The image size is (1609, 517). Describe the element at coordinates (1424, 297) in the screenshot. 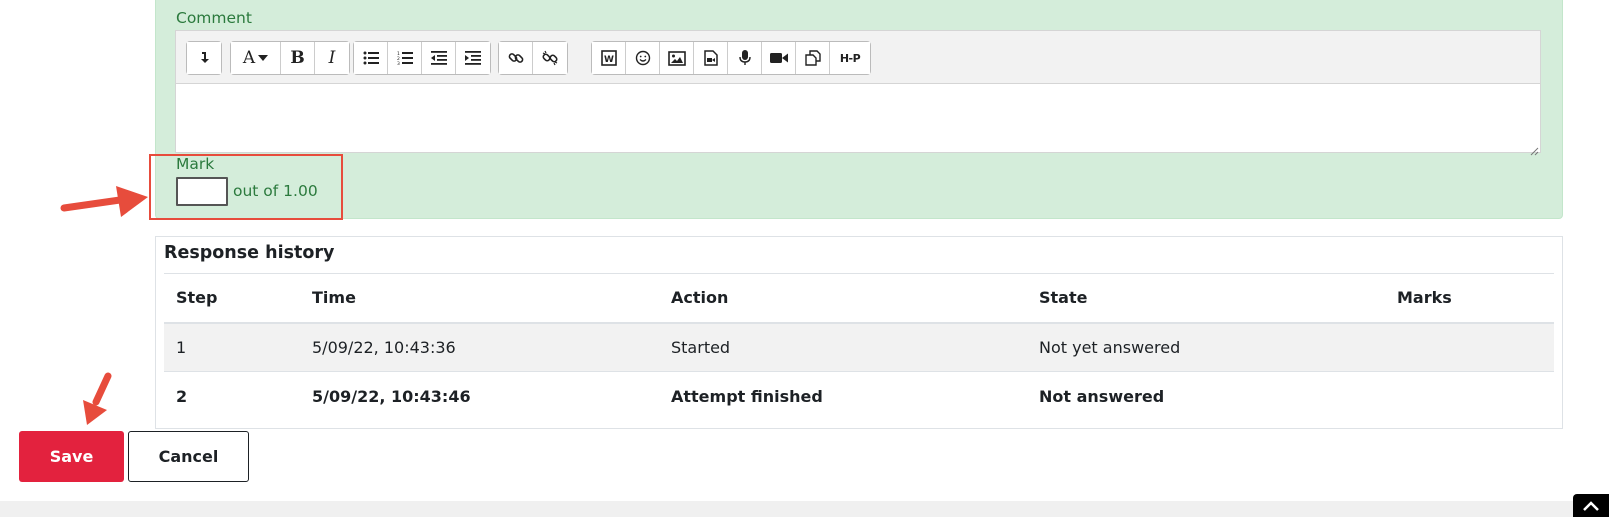

I see `column-header-marks: Marks` at that location.